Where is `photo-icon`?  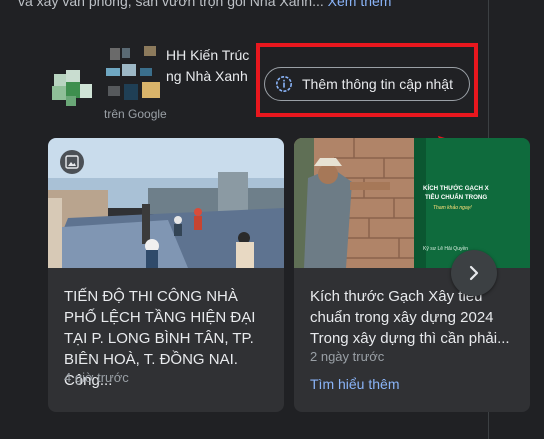
photo-icon is located at coordinates (72, 162).